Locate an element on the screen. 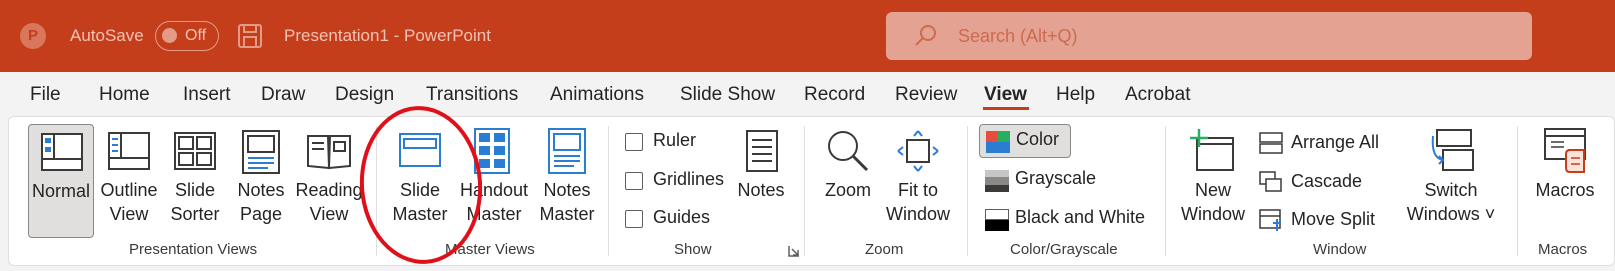 This screenshot has width=1615, height=271. tab-view: View is located at coordinates (1005, 95).